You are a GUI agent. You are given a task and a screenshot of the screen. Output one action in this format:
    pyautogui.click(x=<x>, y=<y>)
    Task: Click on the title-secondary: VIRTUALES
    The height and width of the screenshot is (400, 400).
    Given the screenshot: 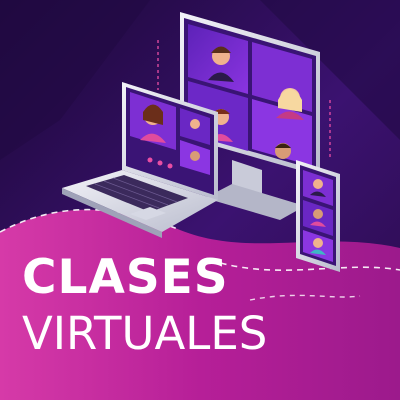 What is the action you would take?
    pyautogui.click(x=145, y=333)
    